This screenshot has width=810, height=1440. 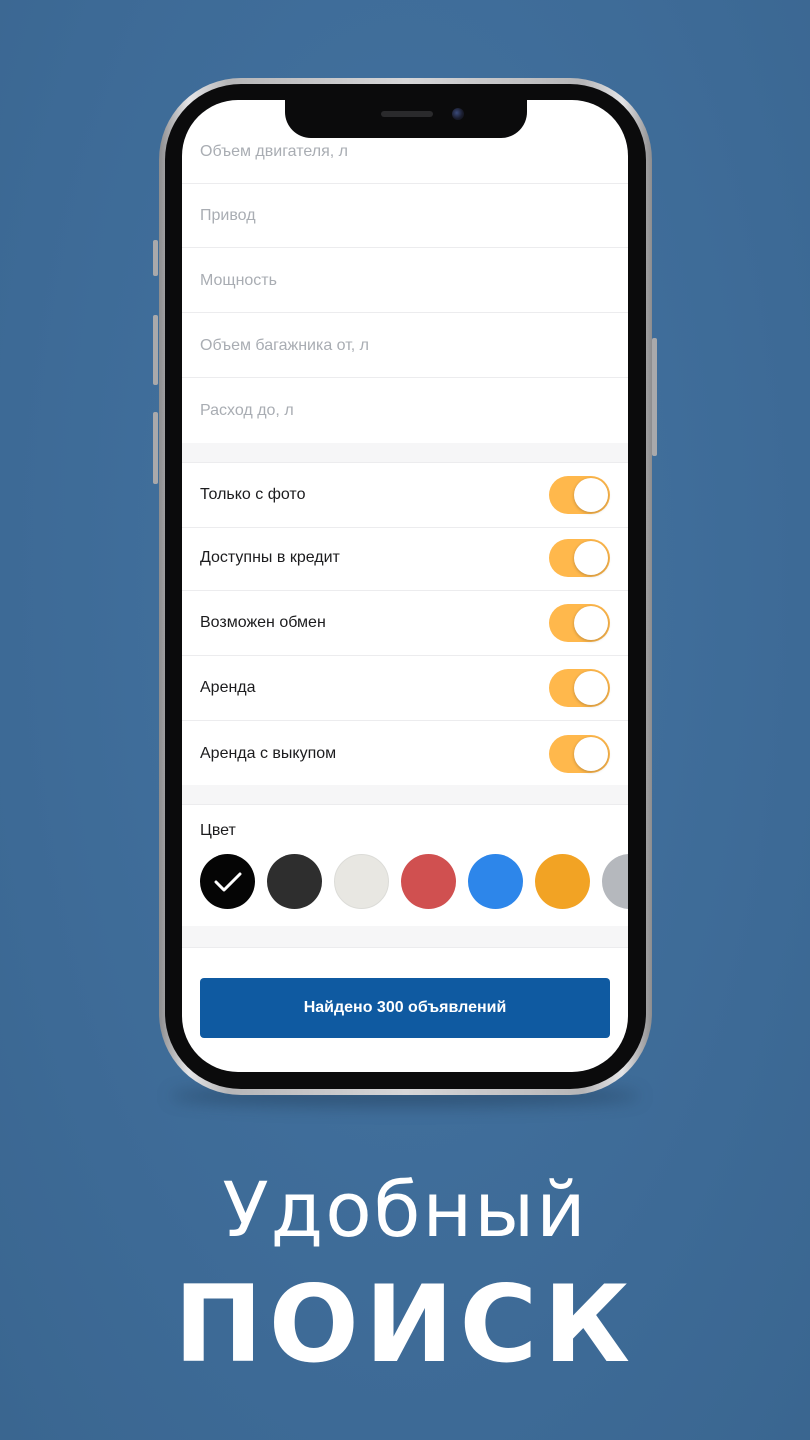 What do you see at coordinates (405, 495) in the screenshot?
I see `toggle-row-photo: Только с фото` at bounding box center [405, 495].